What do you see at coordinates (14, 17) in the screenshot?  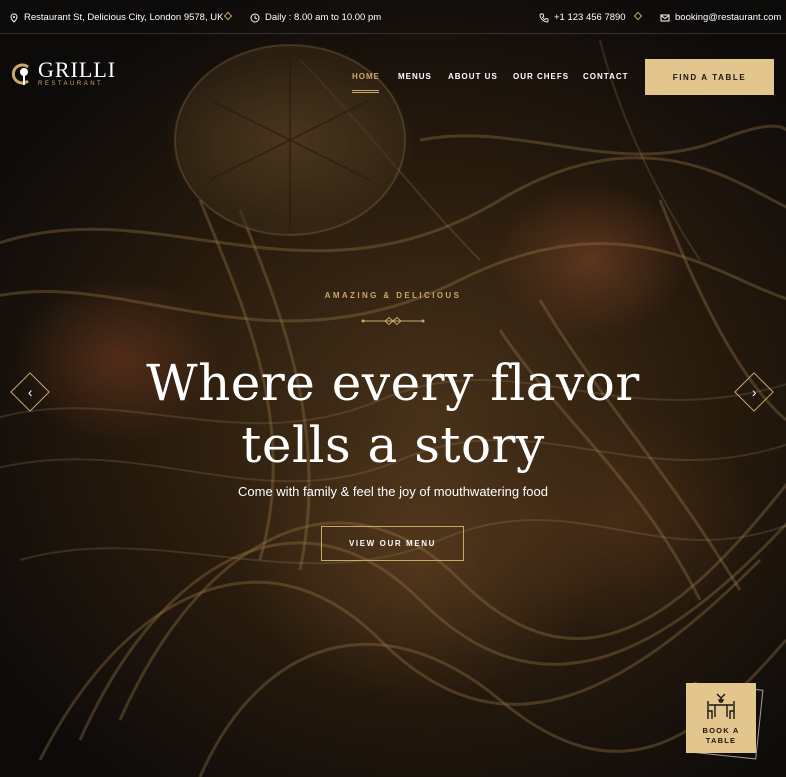 I see `location-pin-icon` at bounding box center [14, 17].